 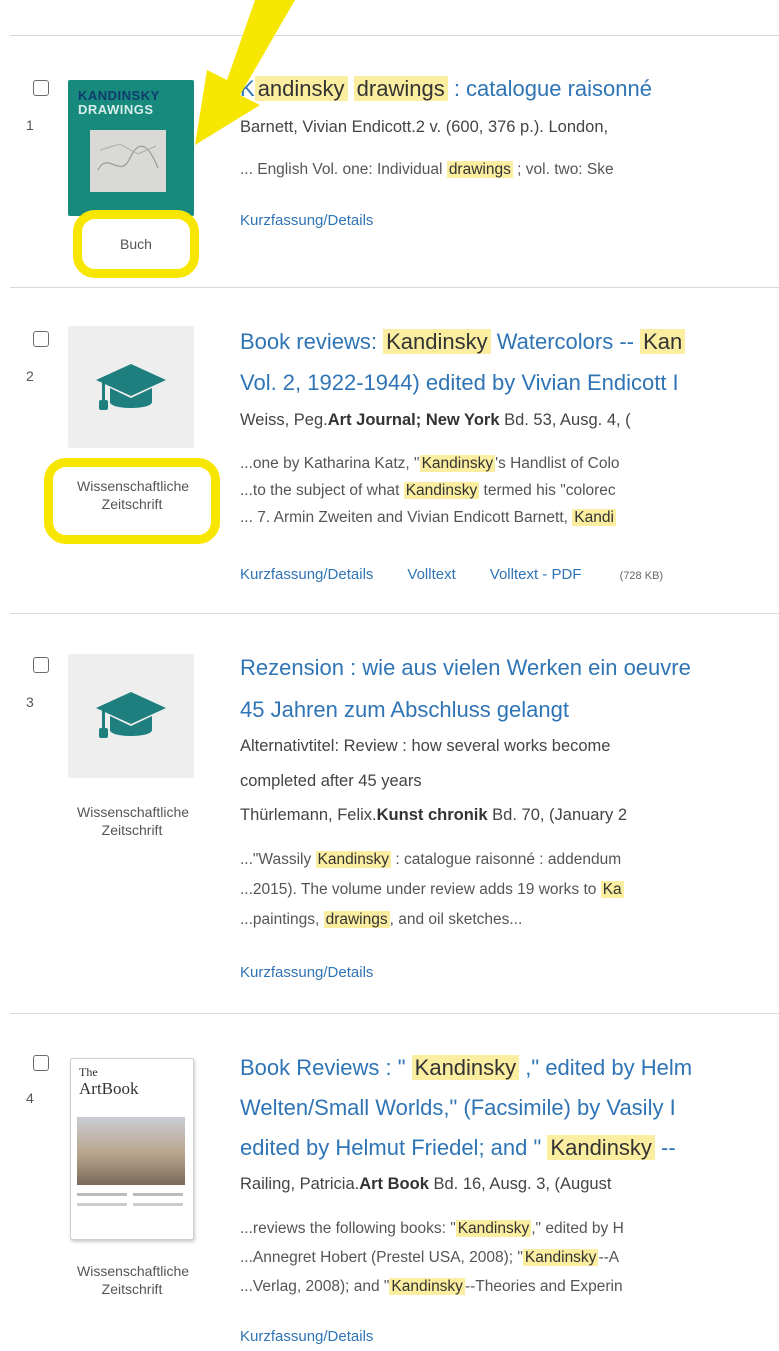 What do you see at coordinates (394, 1147) in the screenshot?
I see `title-text: edited by Helmut Friedel; and "` at bounding box center [394, 1147].